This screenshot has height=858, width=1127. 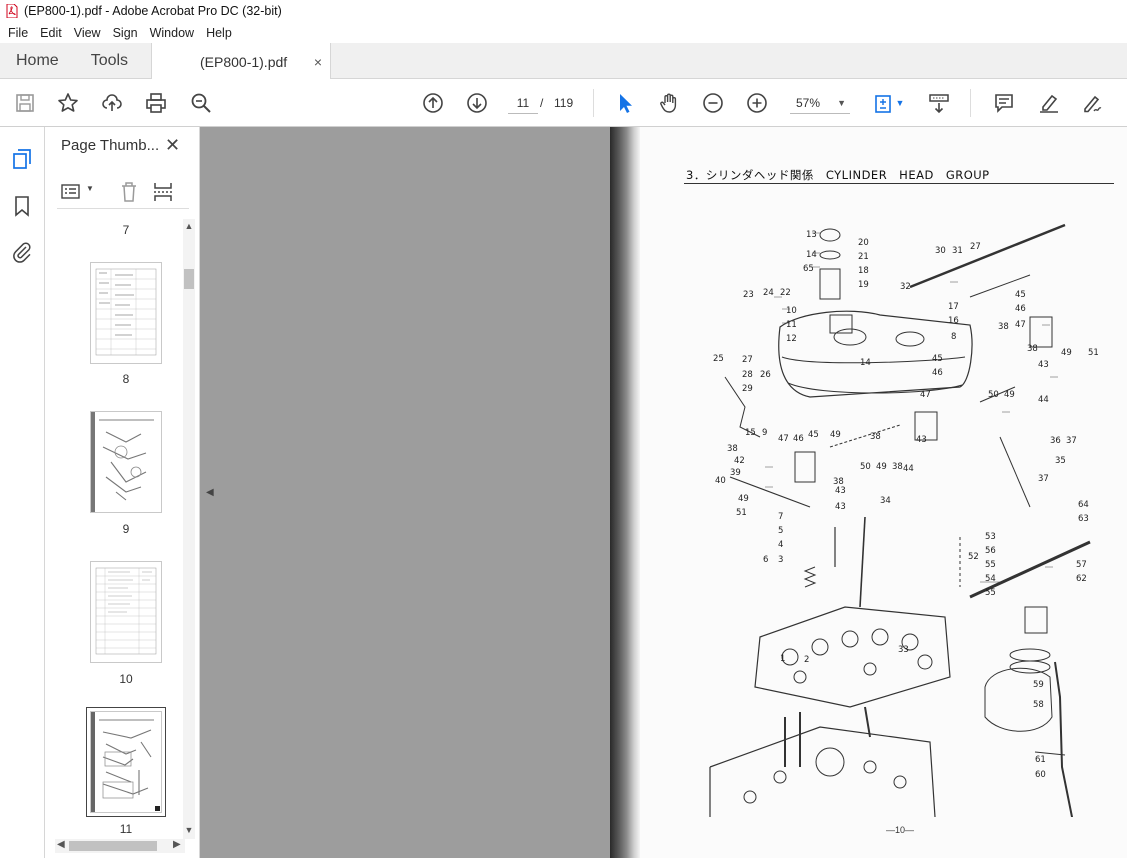 What do you see at coordinates (1083, 519) in the screenshot?
I see `svg-text: 63` at bounding box center [1083, 519].